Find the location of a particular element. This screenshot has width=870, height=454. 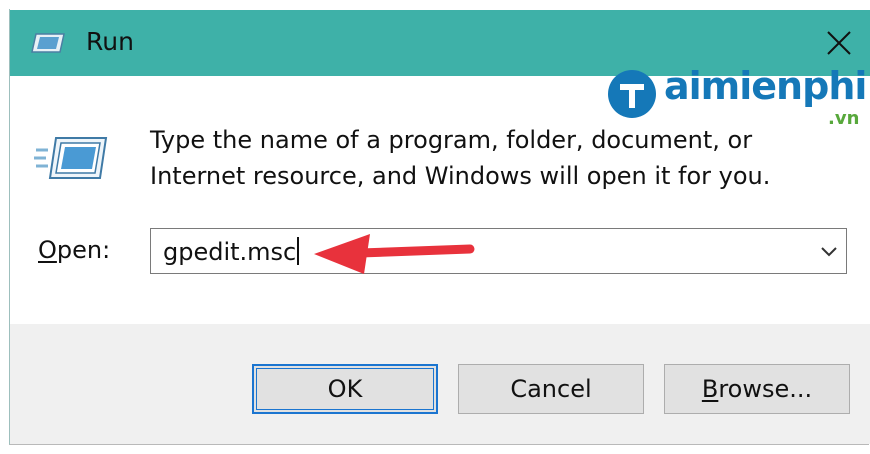

browse-label-mnemonic: B is located at coordinates (710, 389).